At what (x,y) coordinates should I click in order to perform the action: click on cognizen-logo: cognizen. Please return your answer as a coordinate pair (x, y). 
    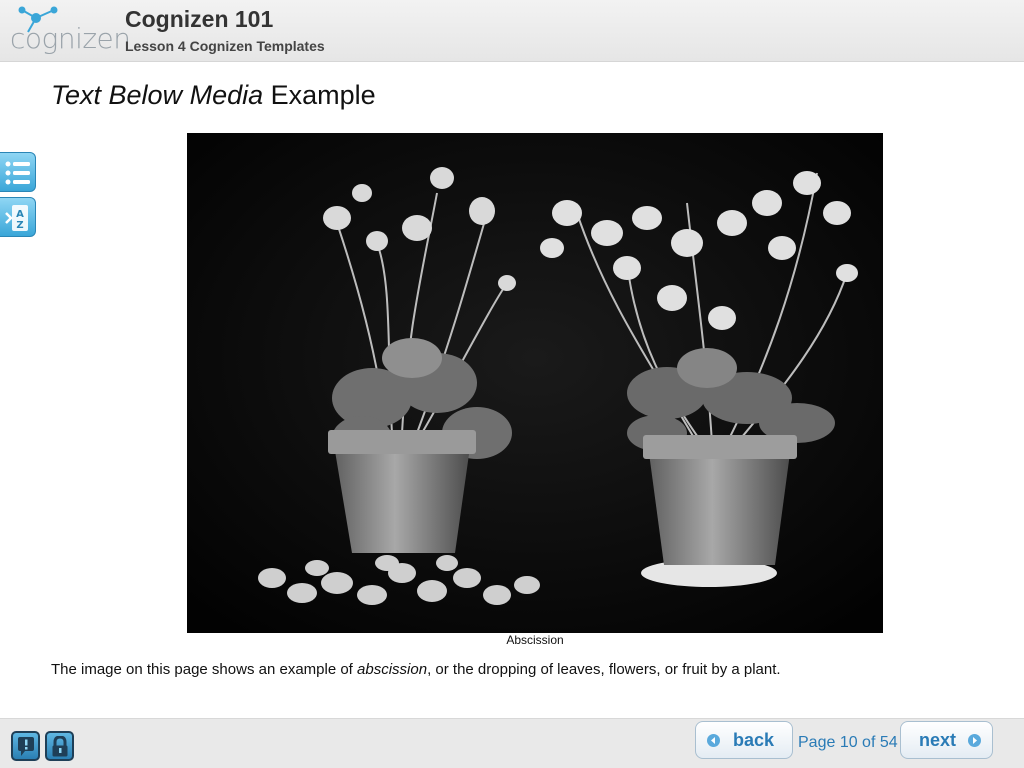
    Looking at the image, I should click on (68, 31).